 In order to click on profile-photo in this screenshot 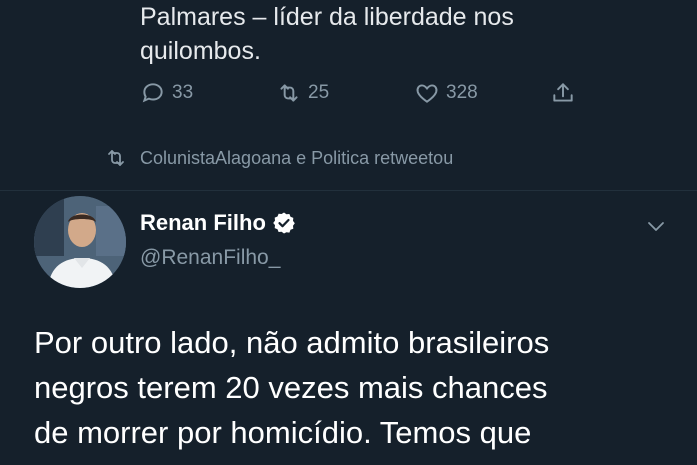, I will do `click(80, 242)`.